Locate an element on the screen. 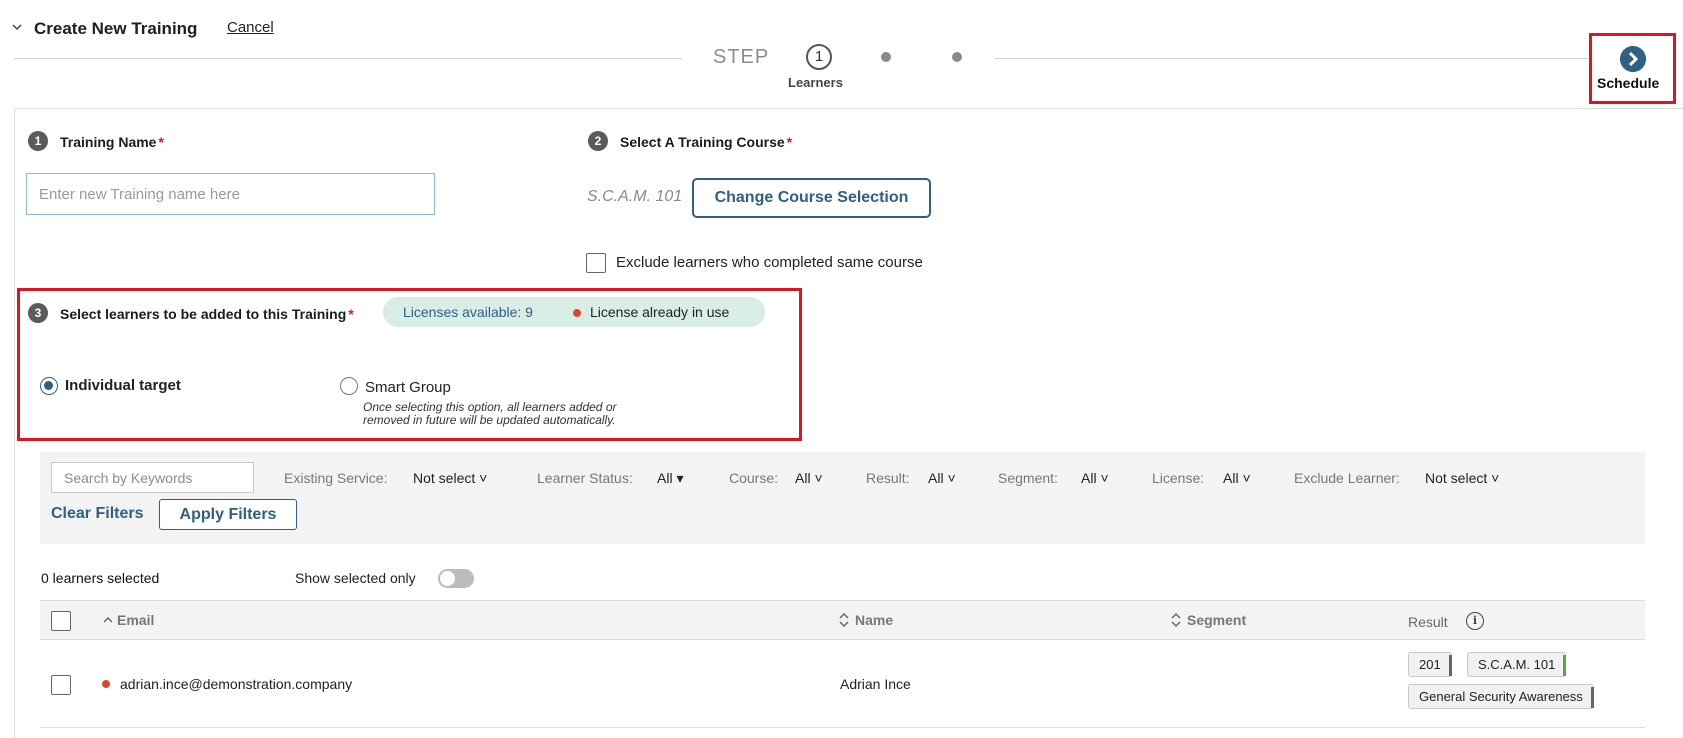 Image resolution: width=1683 pixels, height=738 pixels. license-in-use-text: License already in use is located at coordinates (660, 312).